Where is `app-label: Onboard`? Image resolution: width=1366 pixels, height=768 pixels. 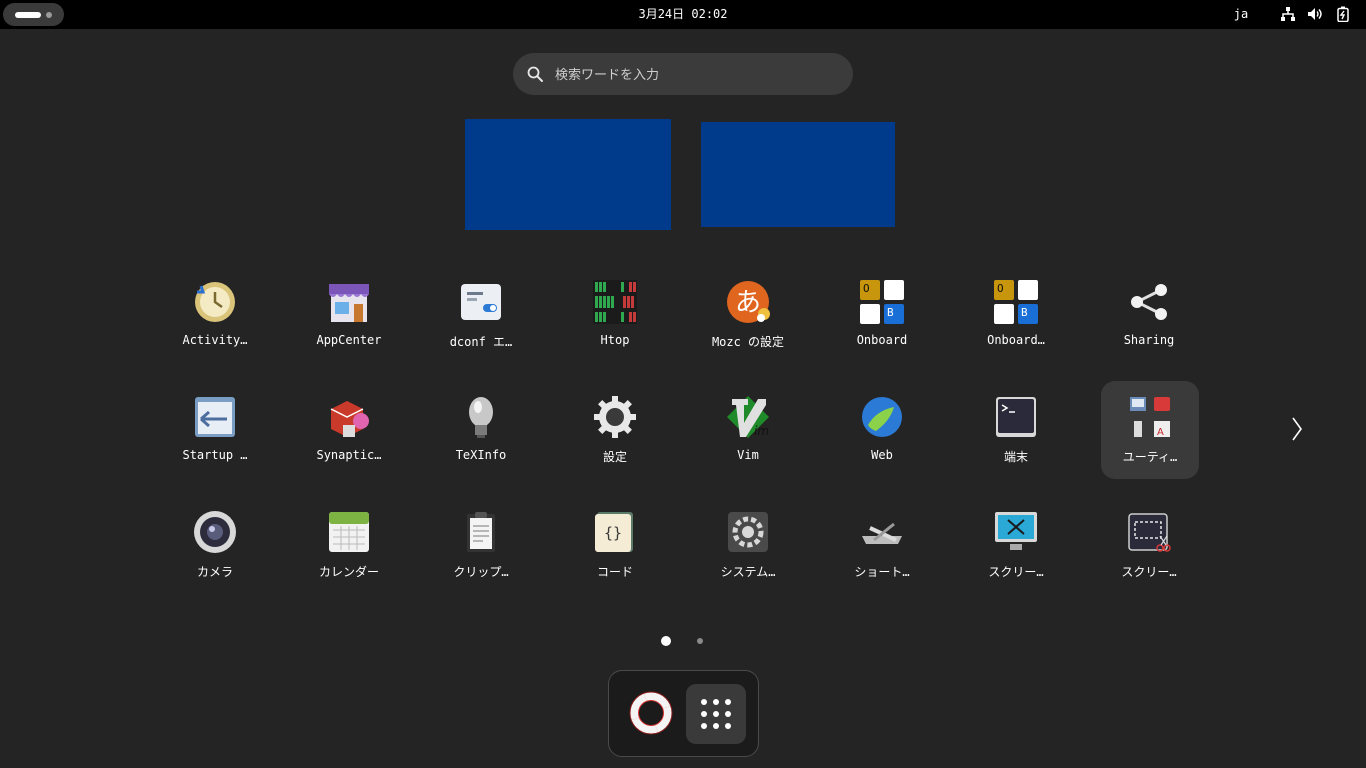 app-label: Onboard is located at coordinates (882, 340).